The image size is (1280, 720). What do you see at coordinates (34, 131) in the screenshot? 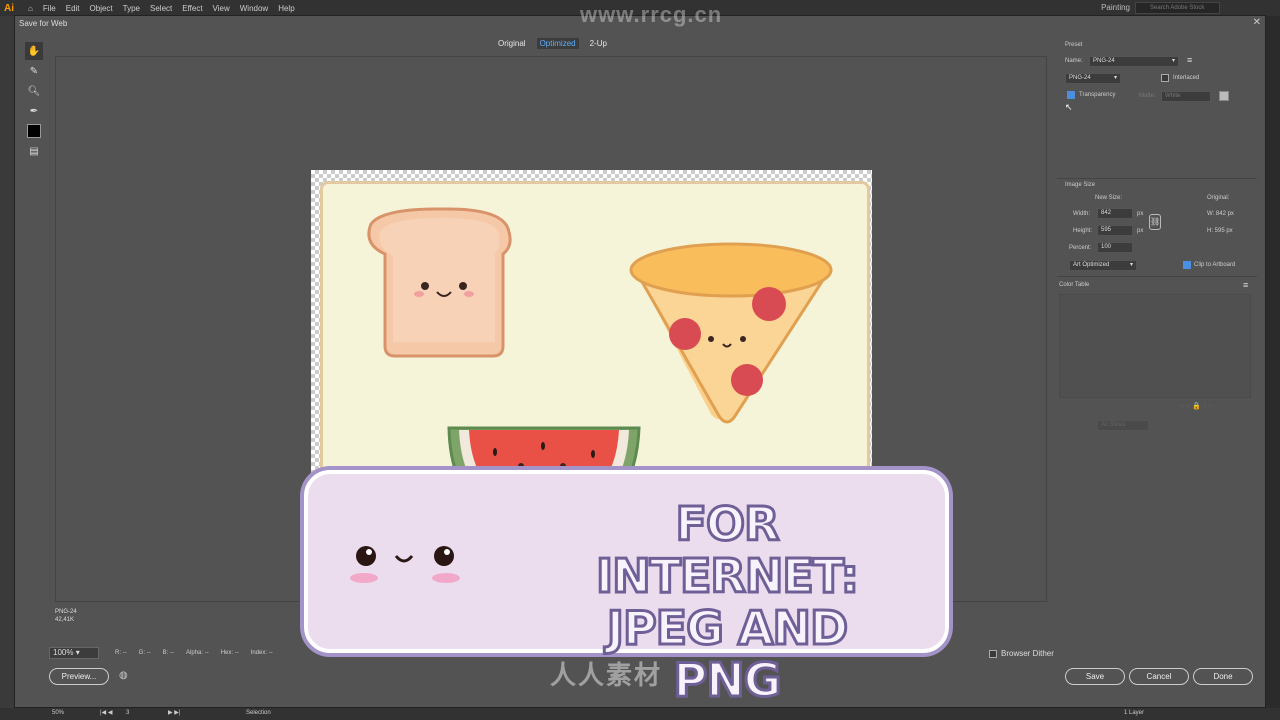
I see `eyedropper-color-swatch` at bounding box center [34, 131].